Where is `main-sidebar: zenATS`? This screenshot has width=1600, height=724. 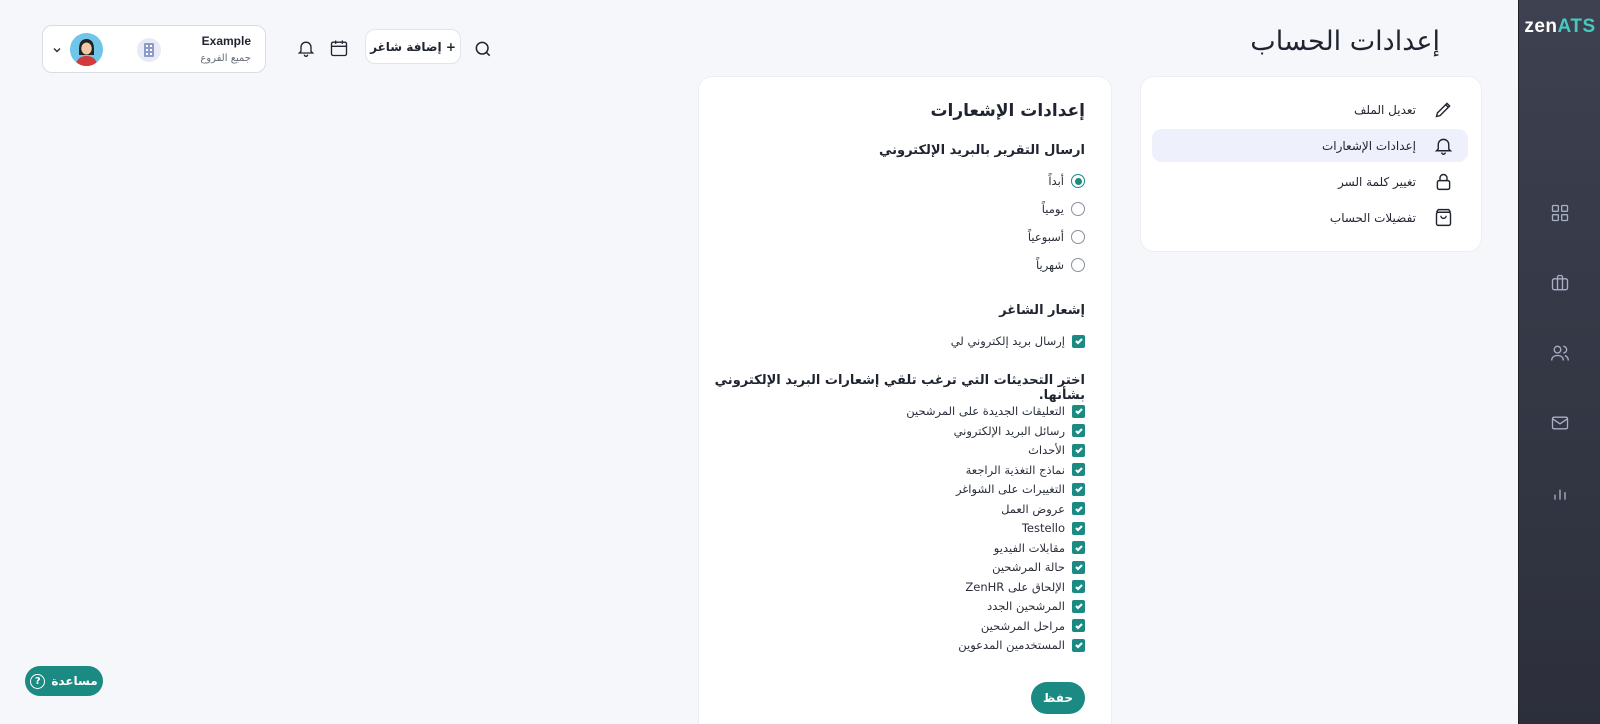 main-sidebar: zenATS is located at coordinates (1559, 362).